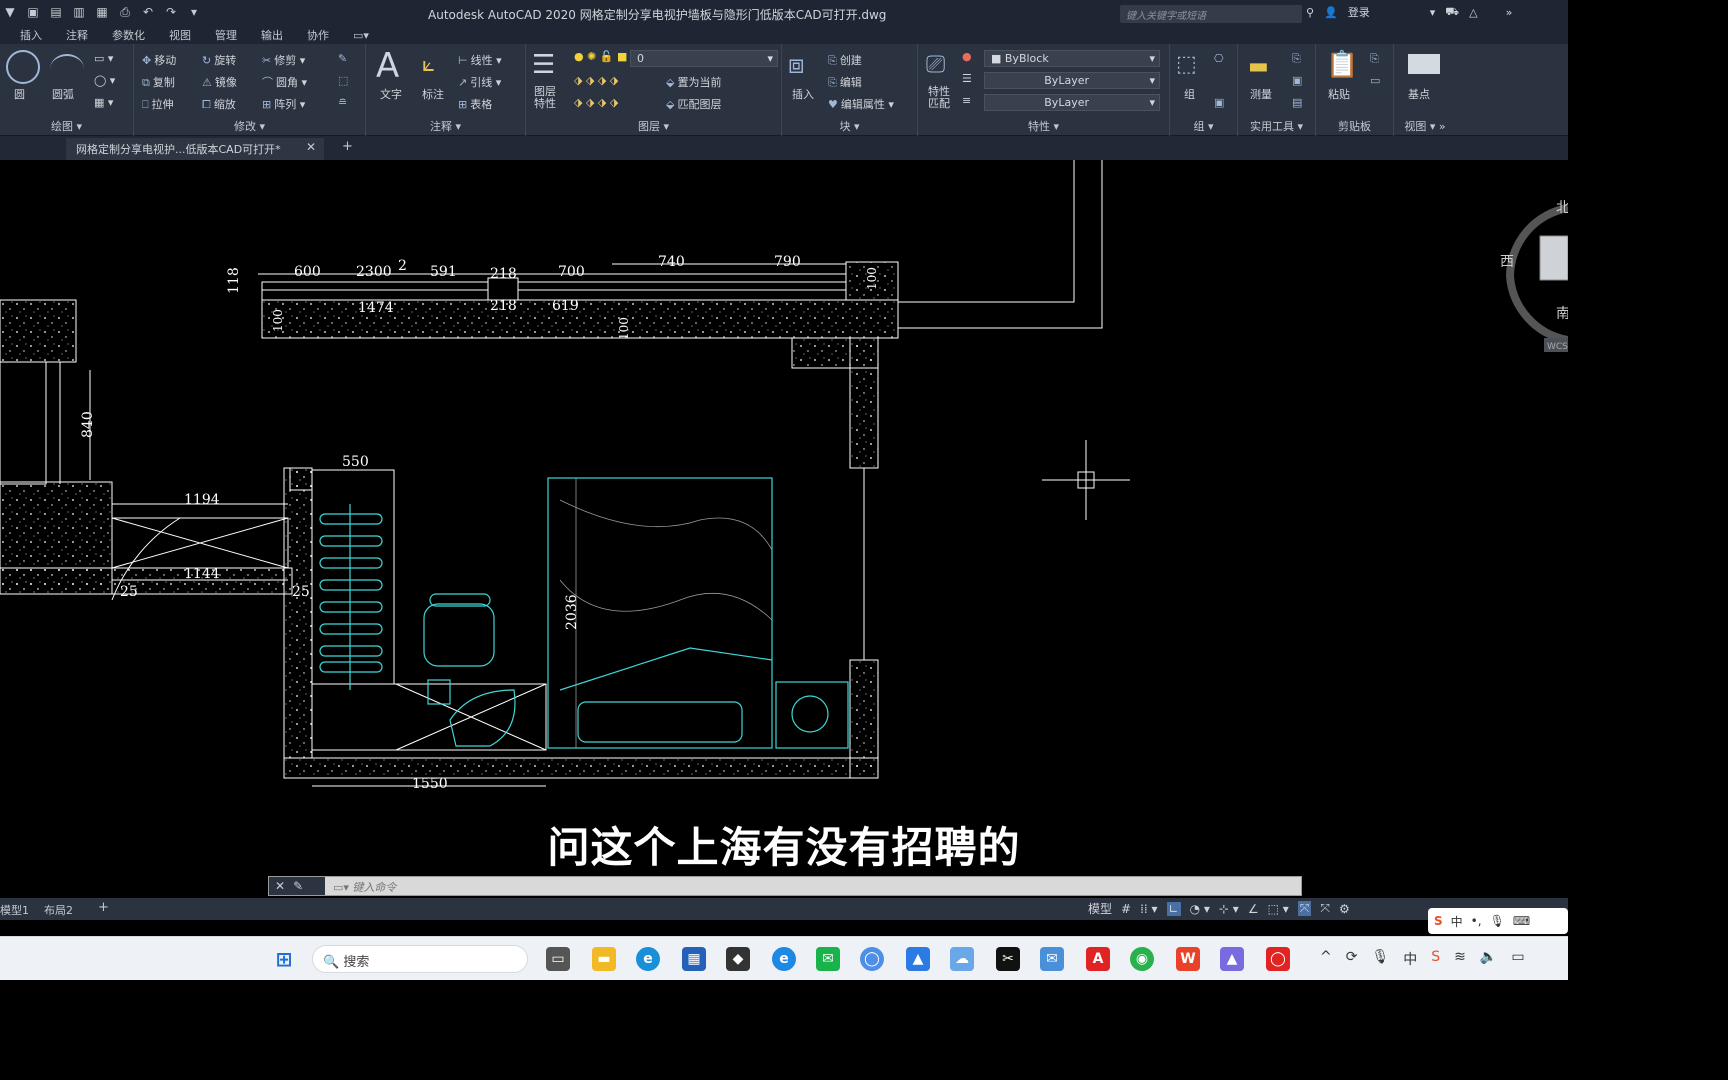 The image size is (1728, 1080). What do you see at coordinates (1331, 12) in the screenshot?
I see `user-icon: 👤` at bounding box center [1331, 12].